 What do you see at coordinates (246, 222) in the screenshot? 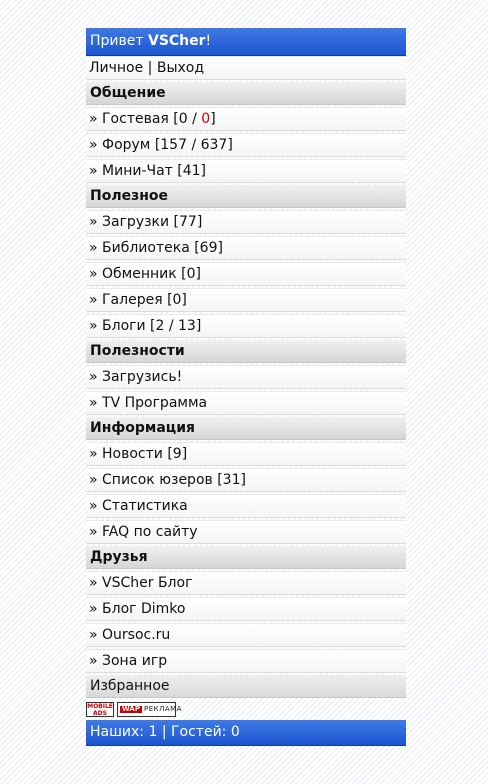
I see `downloads-link: » Загрузки [77]` at bounding box center [246, 222].